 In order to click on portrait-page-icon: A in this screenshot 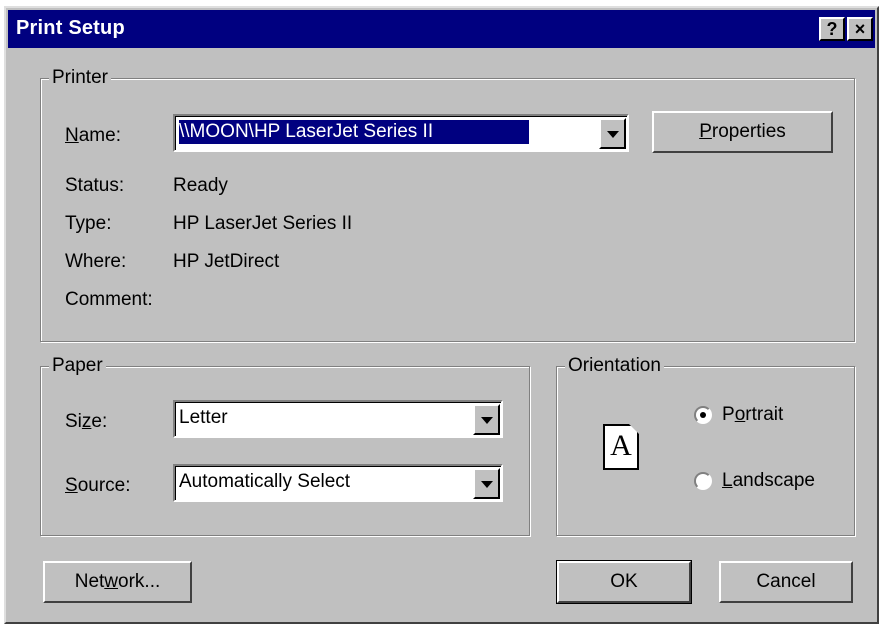, I will do `click(621, 447)`.